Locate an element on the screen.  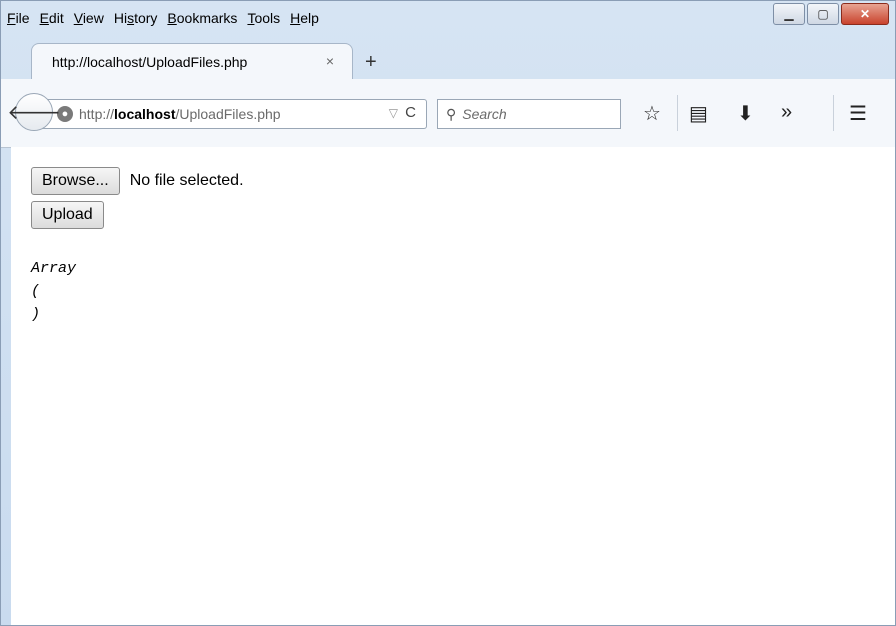
maximize-icon: ▢ is located at coordinates (823, 14).